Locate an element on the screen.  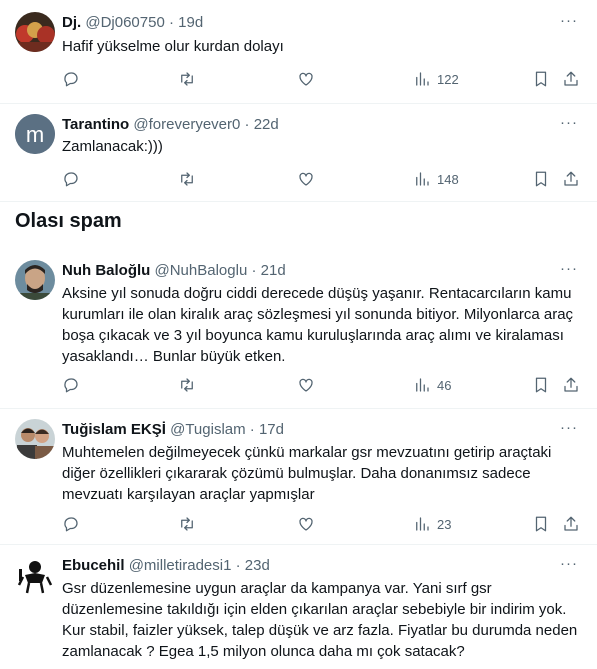
tweet-text: Hafif yükselme olur kurdan dolayı is located at coordinates (173, 46).